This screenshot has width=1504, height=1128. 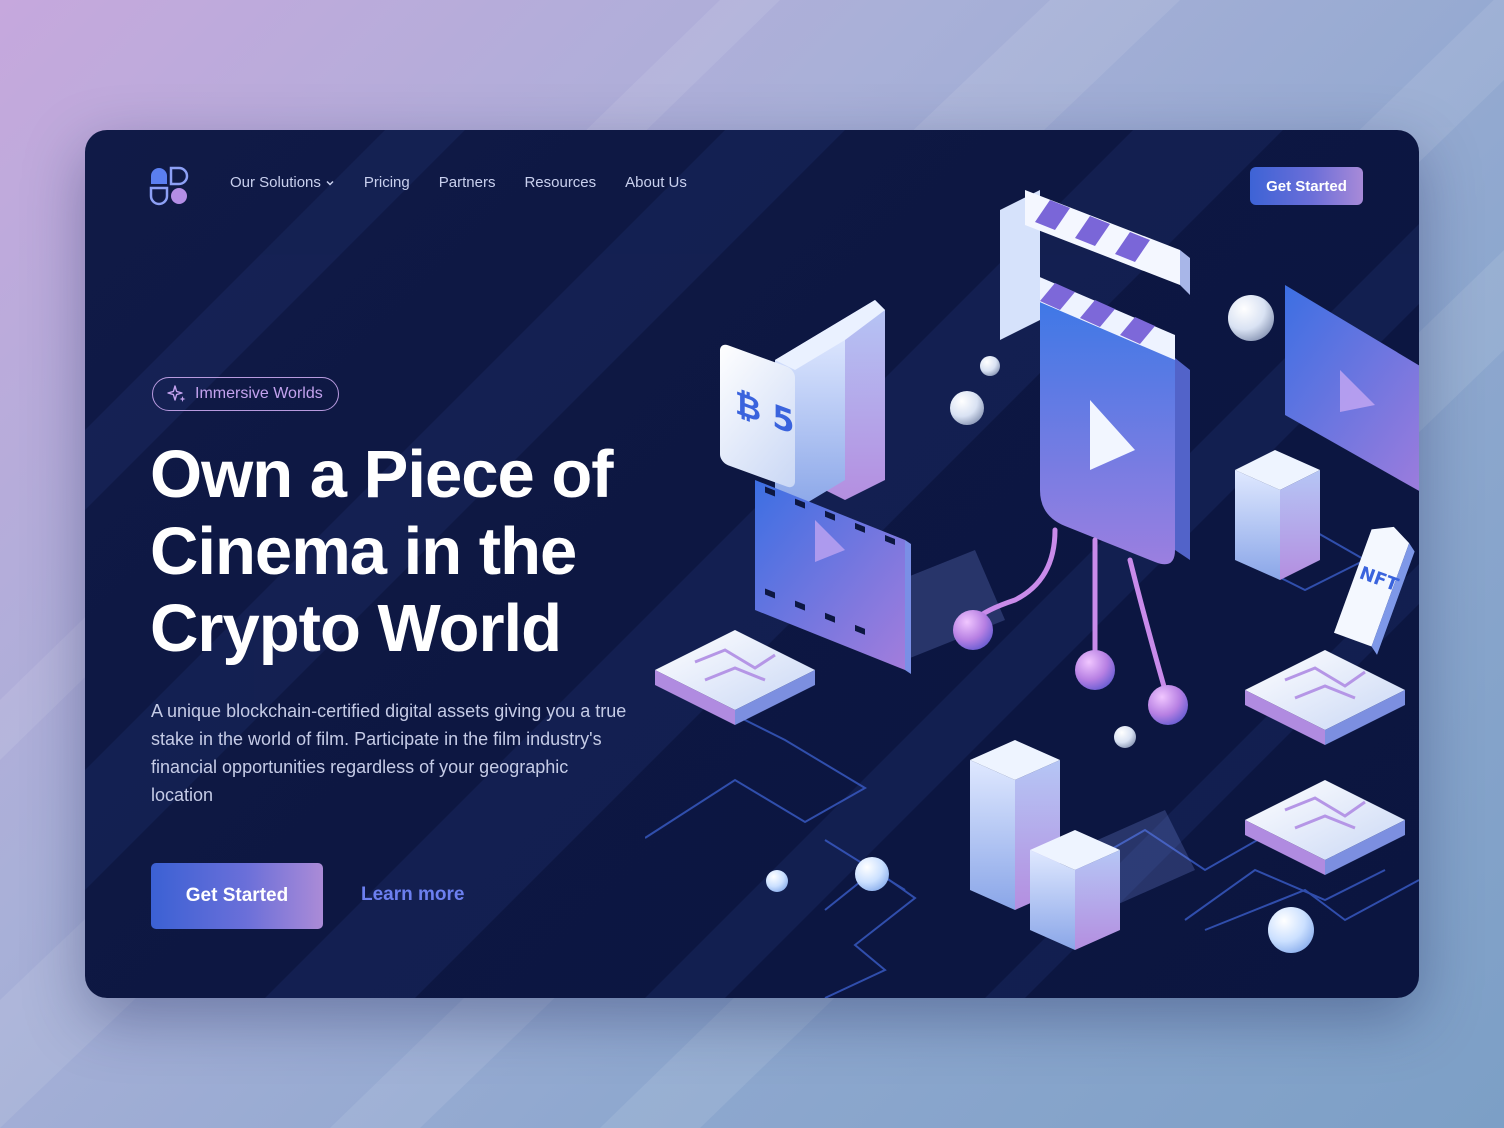 I want to click on immersive-worlds-badge: Immersive Worlds, so click(x=245, y=394).